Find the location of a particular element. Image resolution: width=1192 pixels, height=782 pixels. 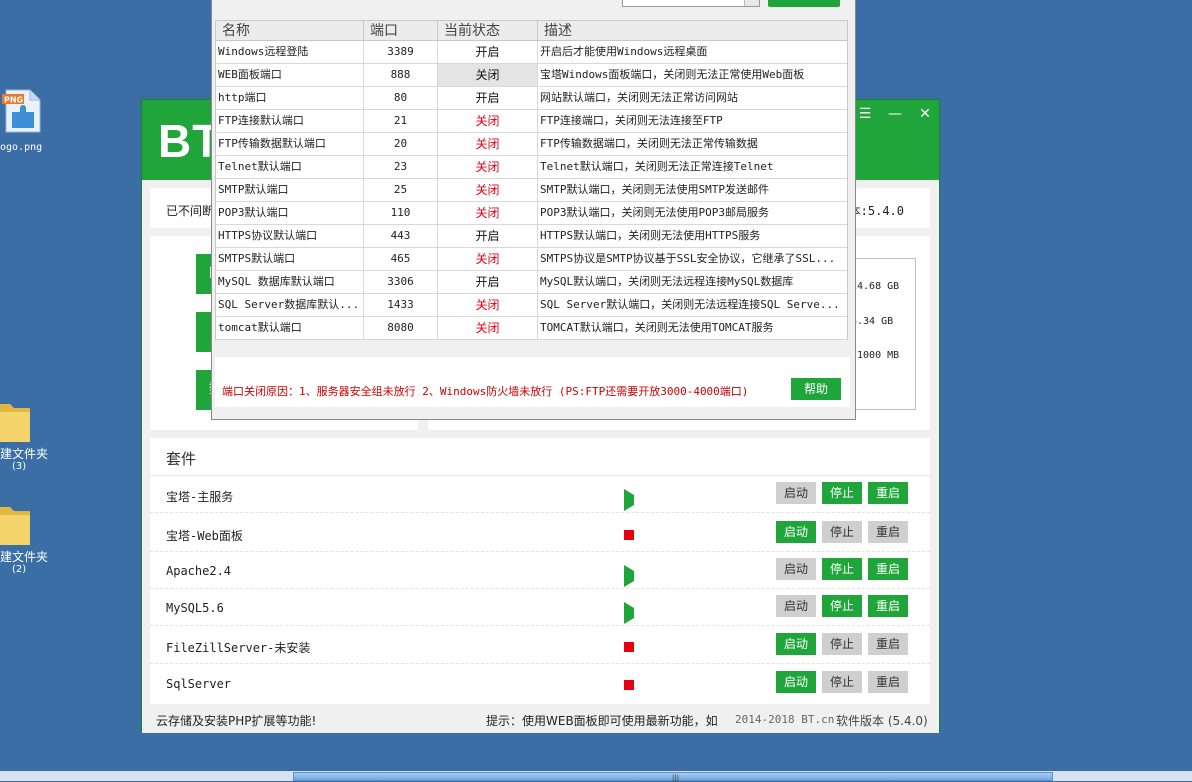

disk-free: 4.34 GB is located at coordinates (872, 321).